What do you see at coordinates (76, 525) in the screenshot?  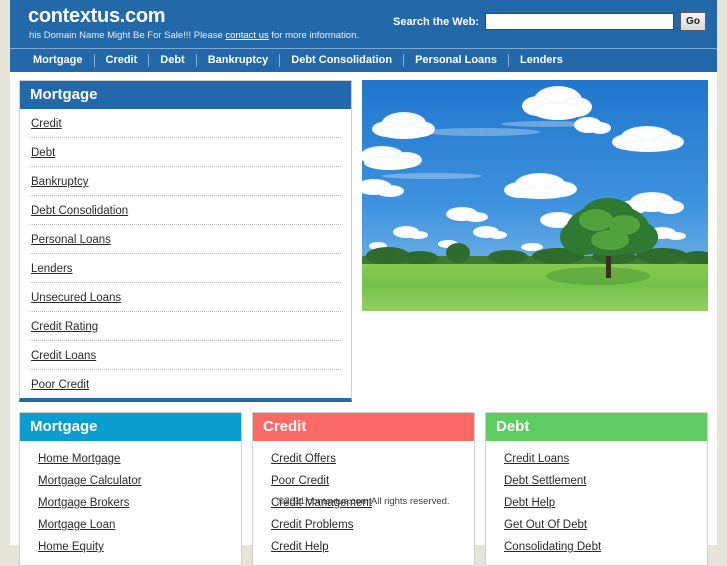 I see `box-link-mortgage-loan: Mortgage Loan` at bounding box center [76, 525].